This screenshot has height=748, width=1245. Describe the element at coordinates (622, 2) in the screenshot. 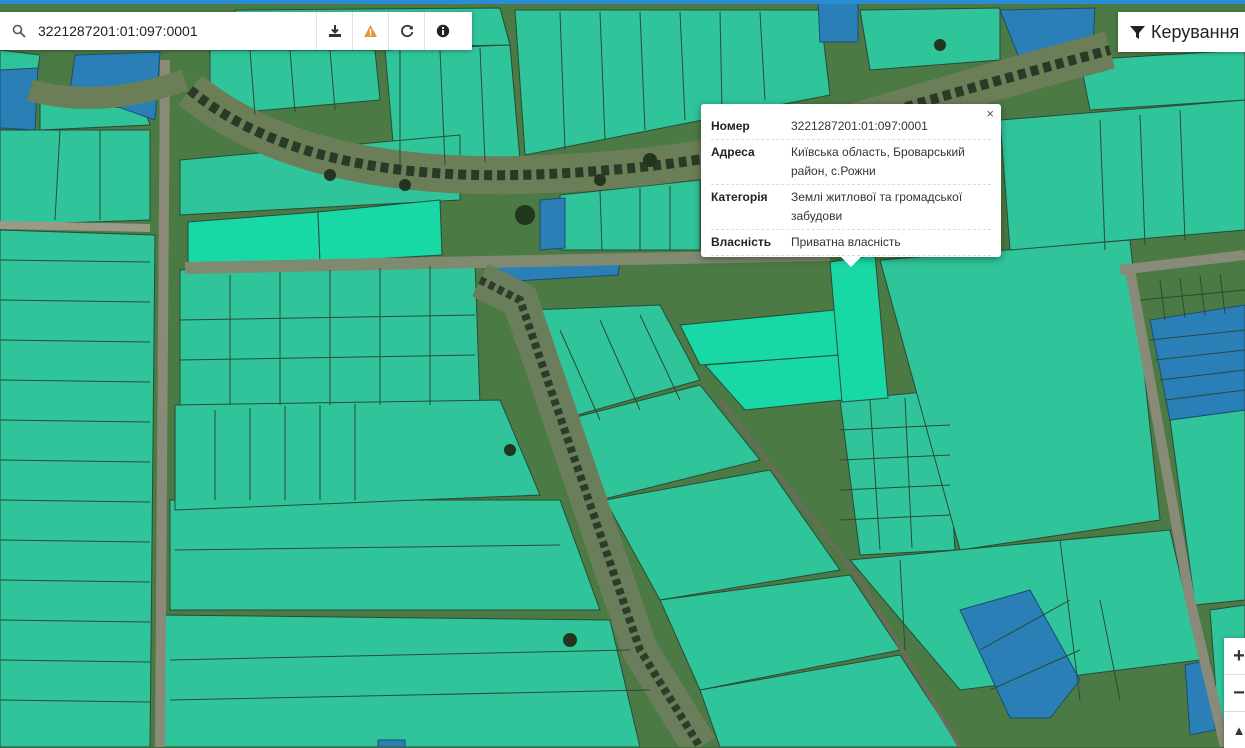

I see `top-accent-bar` at that location.